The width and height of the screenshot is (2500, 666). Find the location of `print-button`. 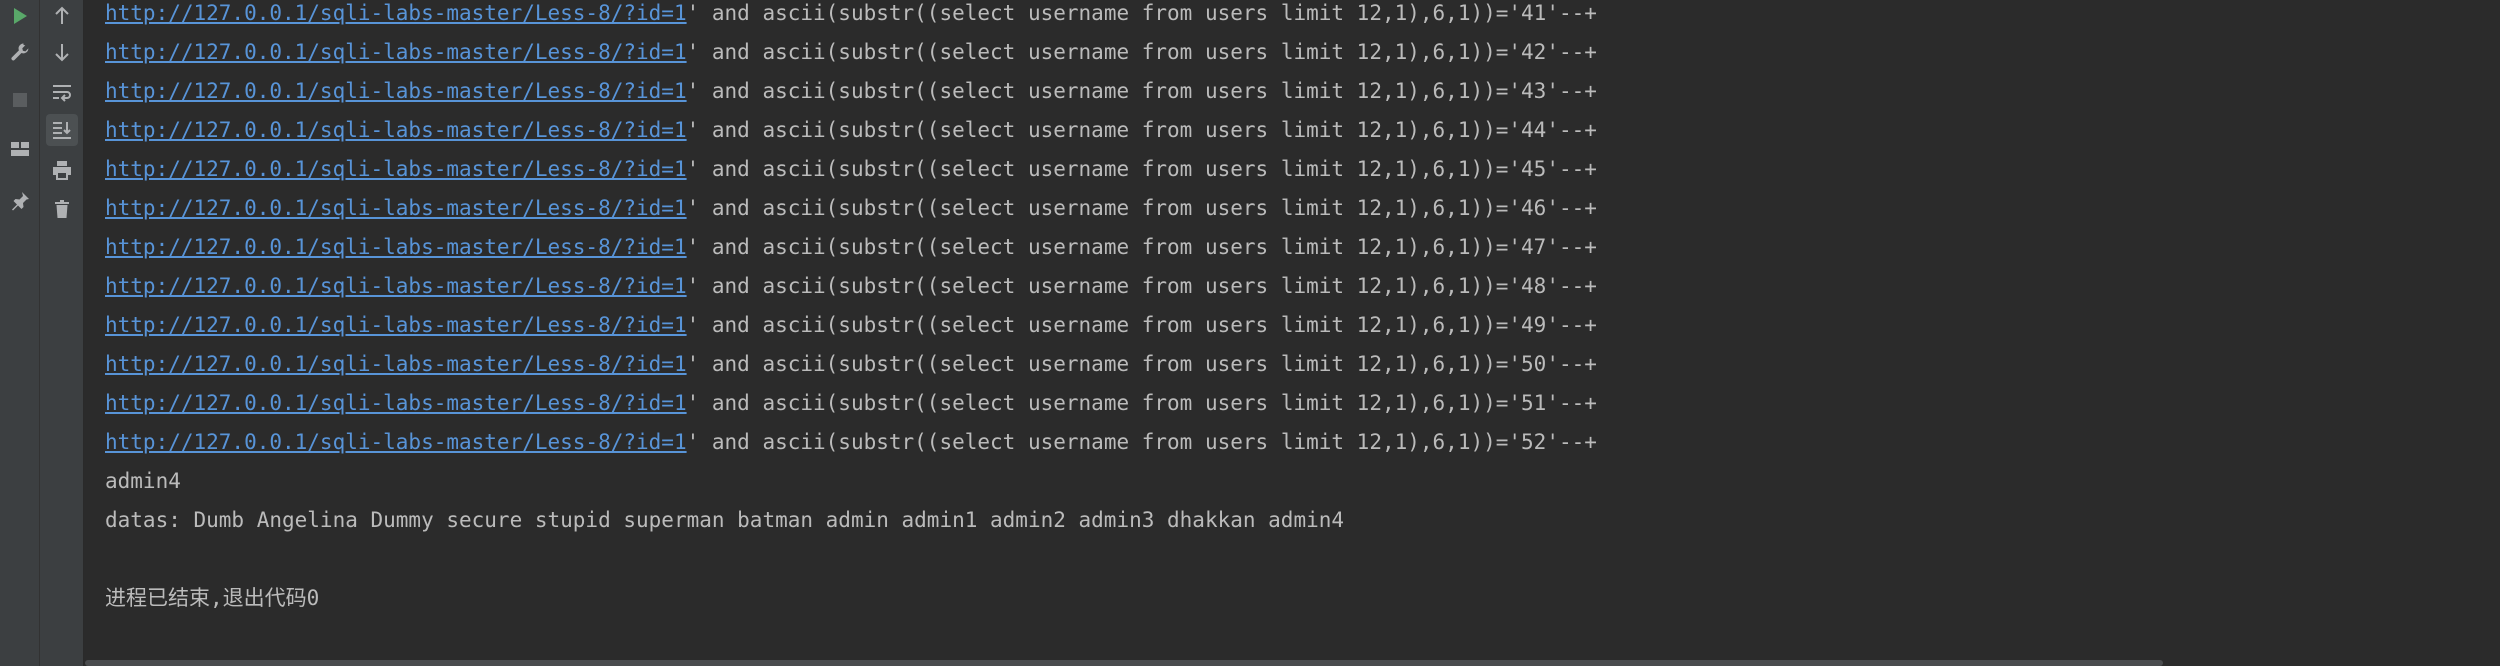

print-button is located at coordinates (62, 170).